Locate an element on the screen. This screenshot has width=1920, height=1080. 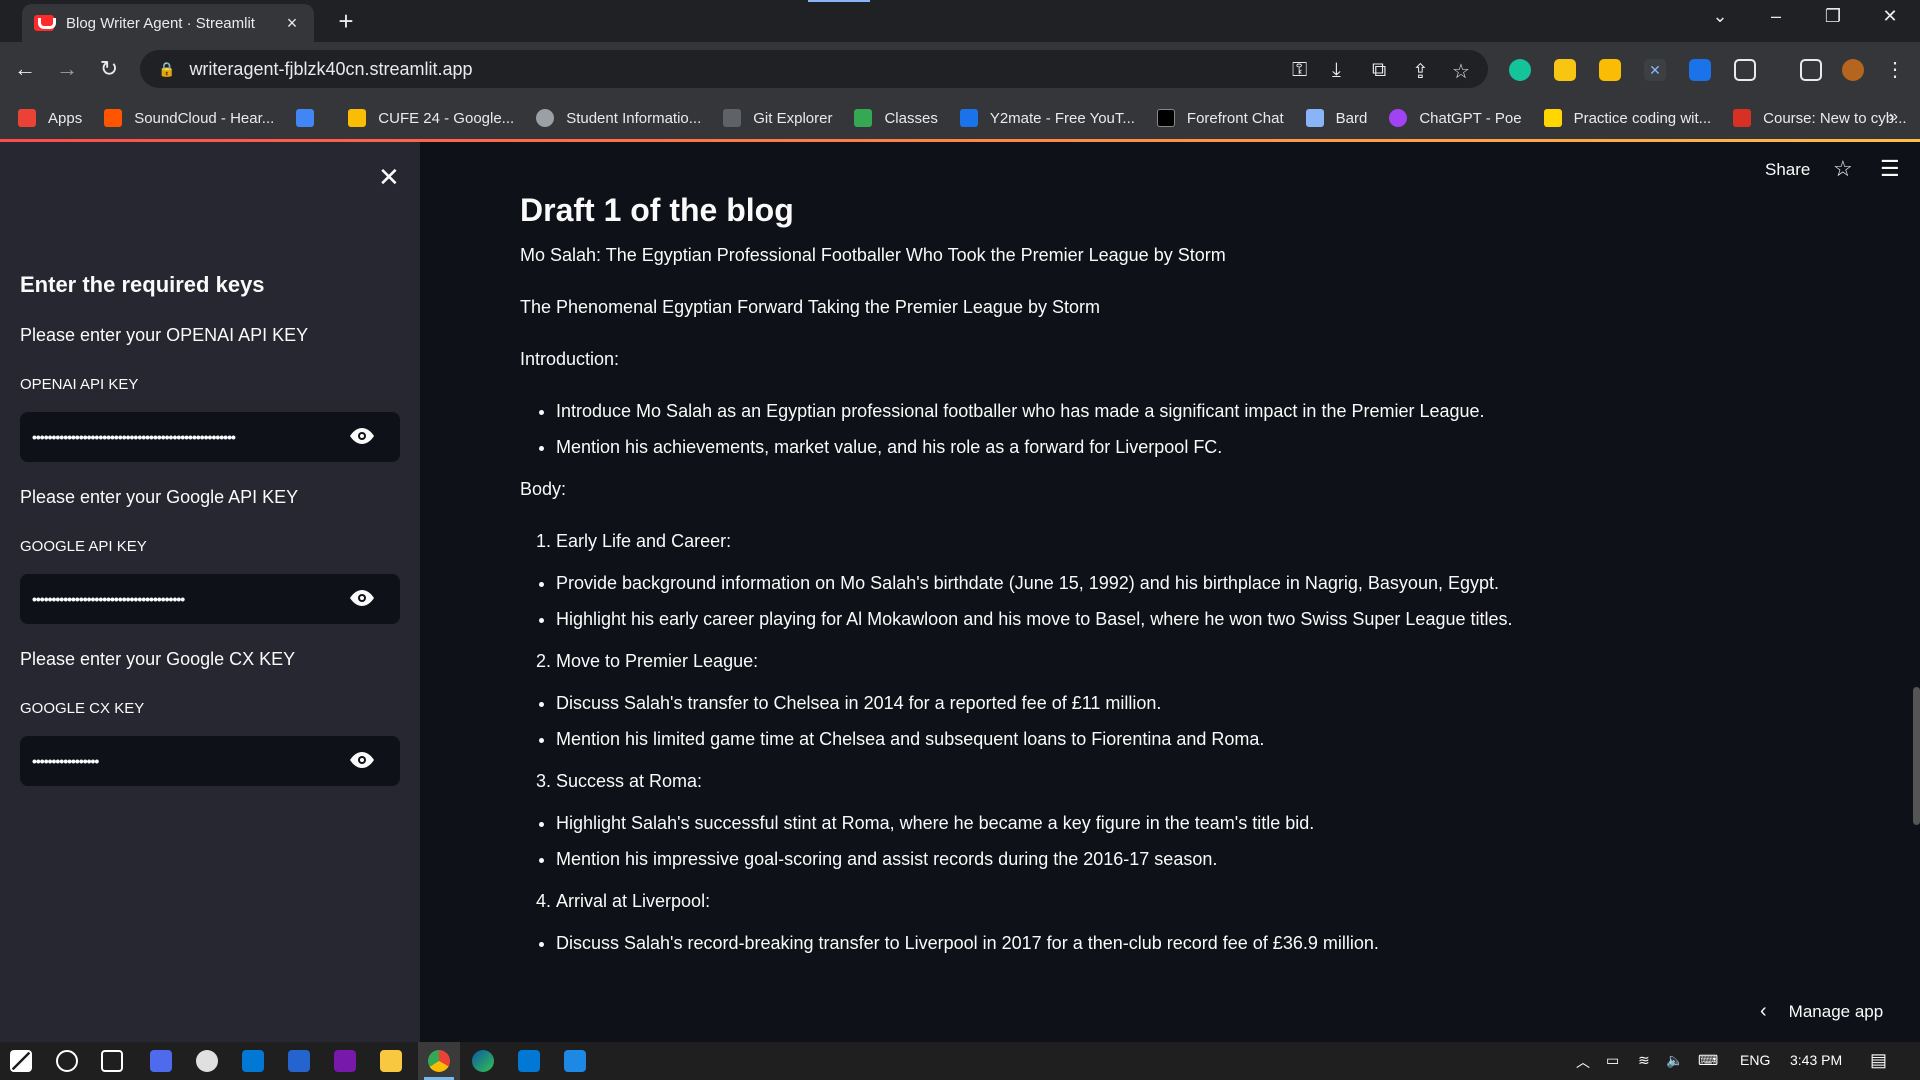
share-page-icon: ⇪ is located at coordinates (1420, 71).